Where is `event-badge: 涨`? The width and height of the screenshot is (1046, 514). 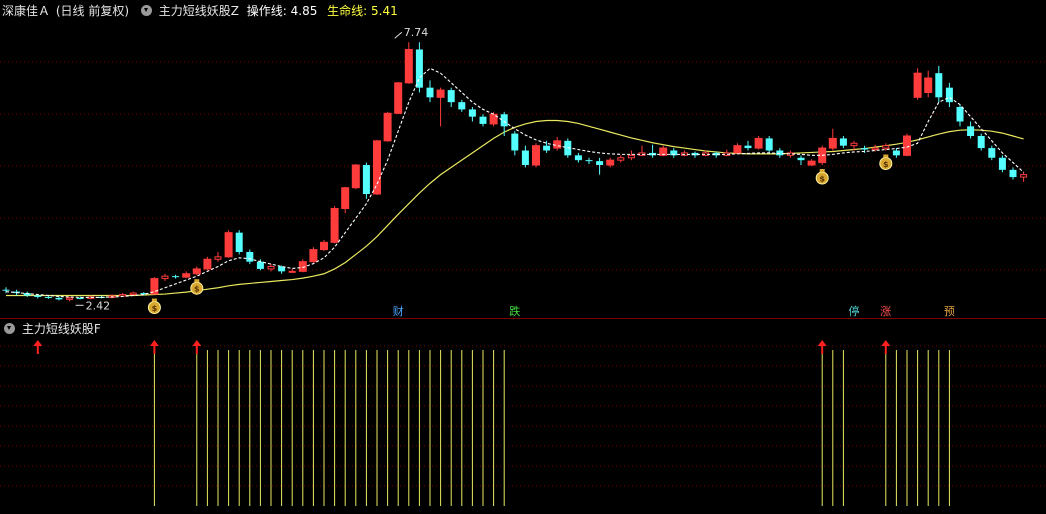
event-badge: 涨 is located at coordinates (886, 311).